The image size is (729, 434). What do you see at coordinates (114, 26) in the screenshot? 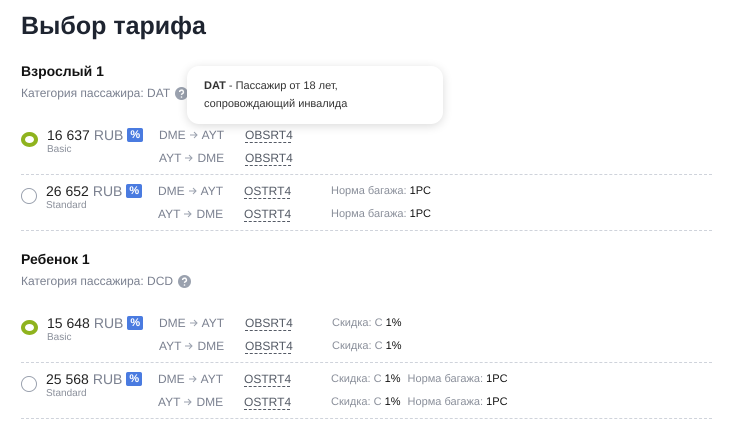
I see `page-title: Выбор тарифа` at bounding box center [114, 26].